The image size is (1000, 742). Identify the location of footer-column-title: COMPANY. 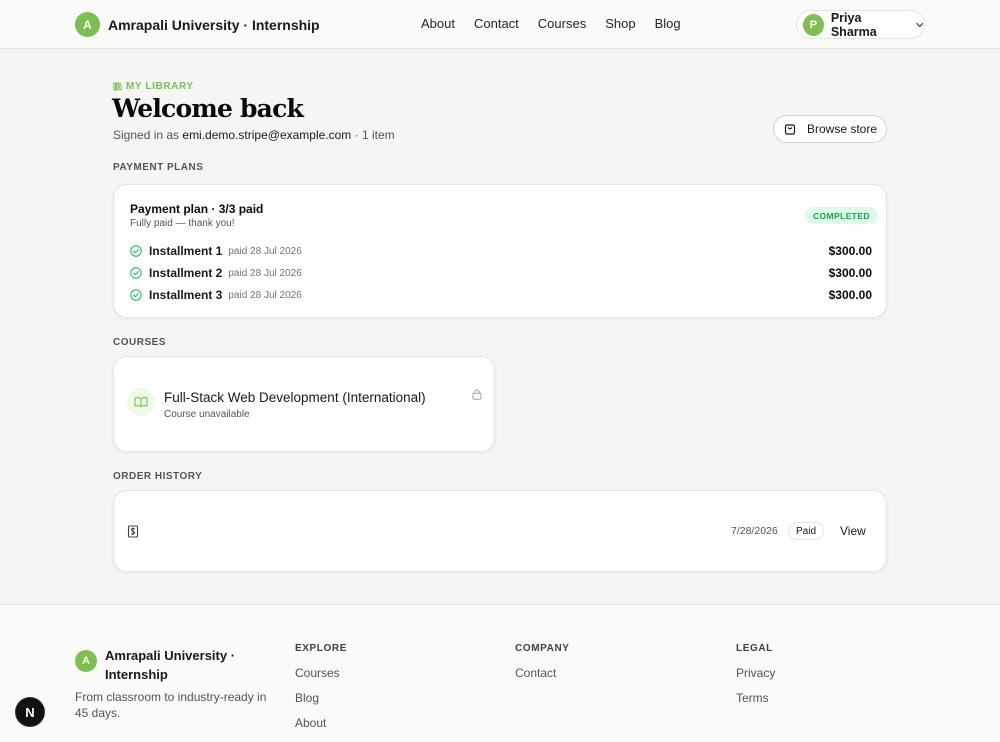
(542, 648).